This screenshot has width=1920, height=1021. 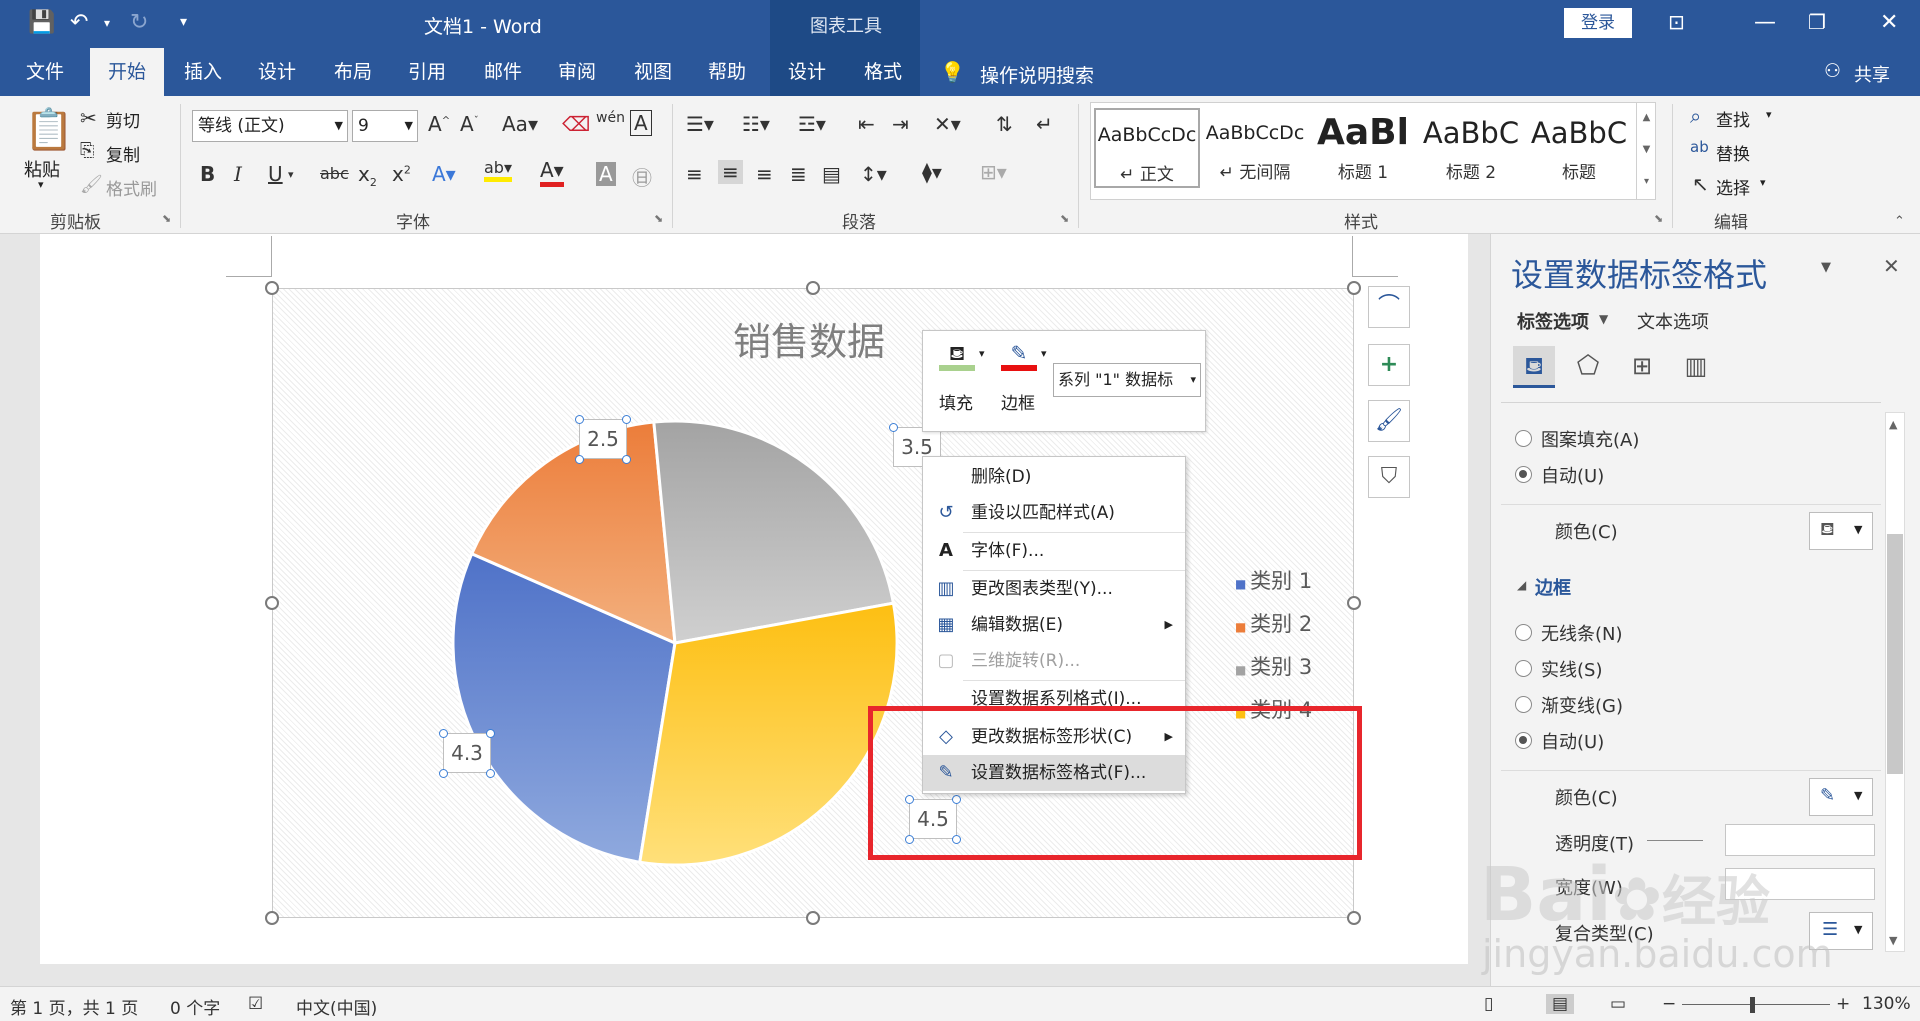 What do you see at coordinates (166, 218) in the screenshot?
I see `clipboard-launcher-icon: ⬊` at bounding box center [166, 218].